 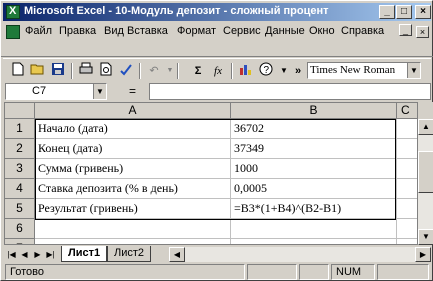 What do you see at coordinates (133, 111) in the screenshot?
I see `column-header-a: A` at bounding box center [133, 111].